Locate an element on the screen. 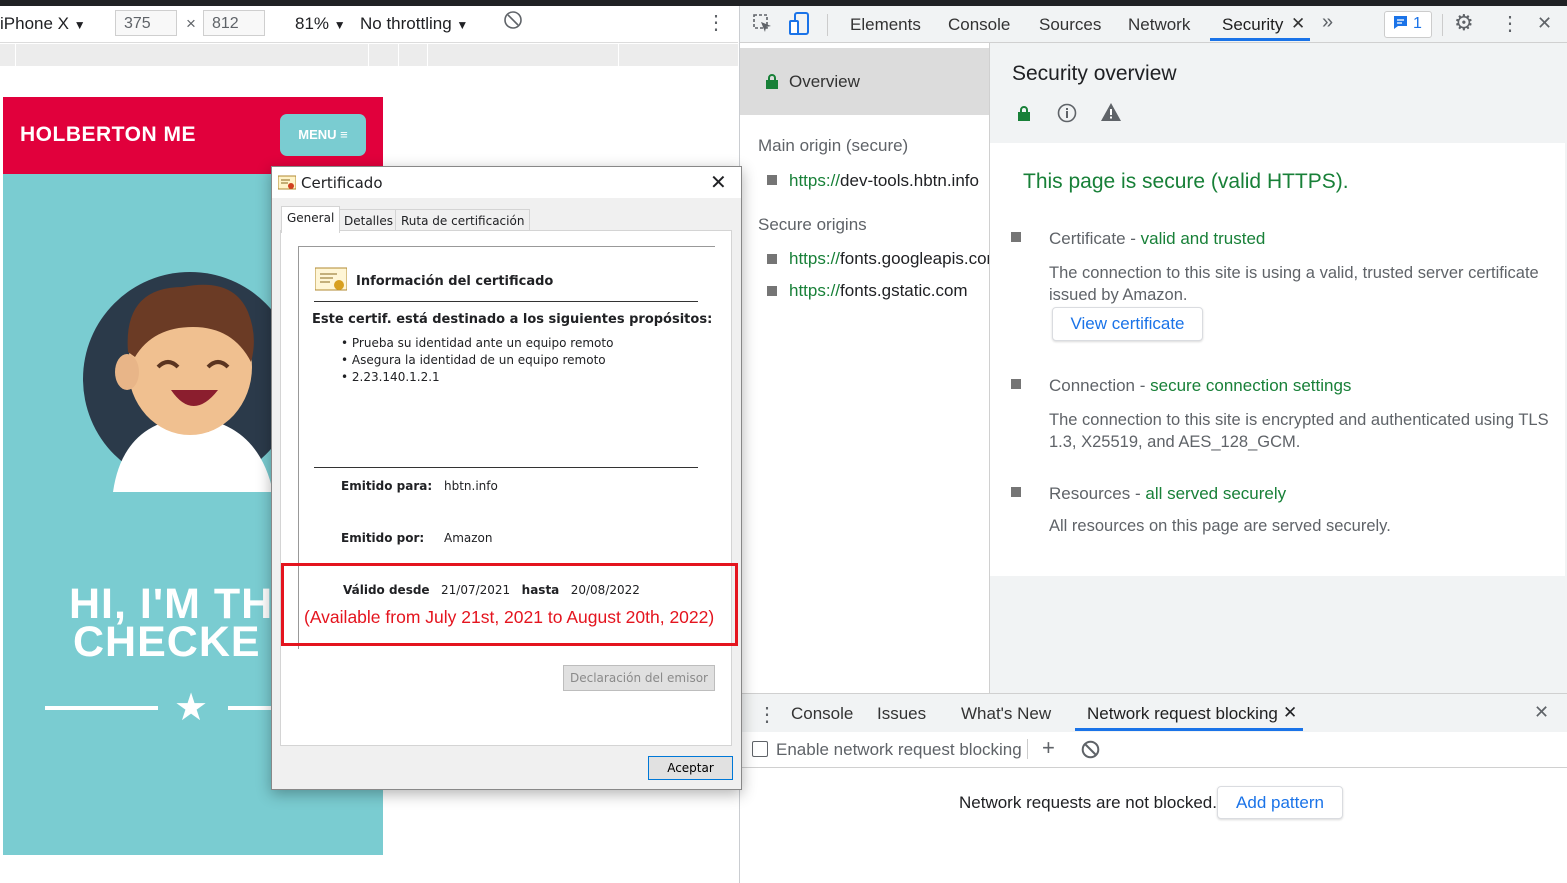 Image resolution: width=1567 pixels, height=883 pixels. issued-to-value: hbtn.info is located at coordinates (471, 486).